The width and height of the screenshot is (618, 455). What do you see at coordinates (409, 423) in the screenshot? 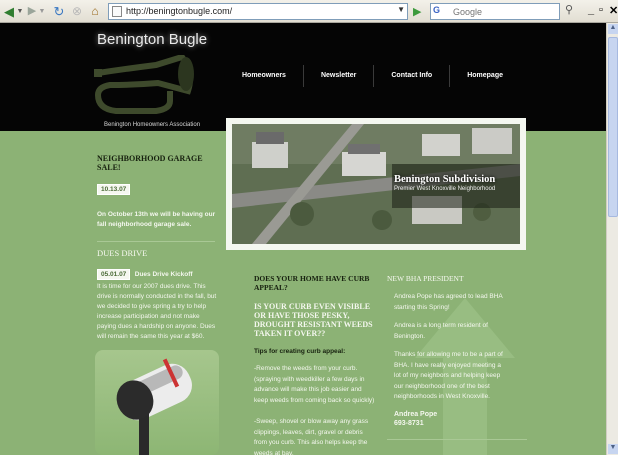
I see `president-phone: 693-8731` at bounding box center [409, 423].